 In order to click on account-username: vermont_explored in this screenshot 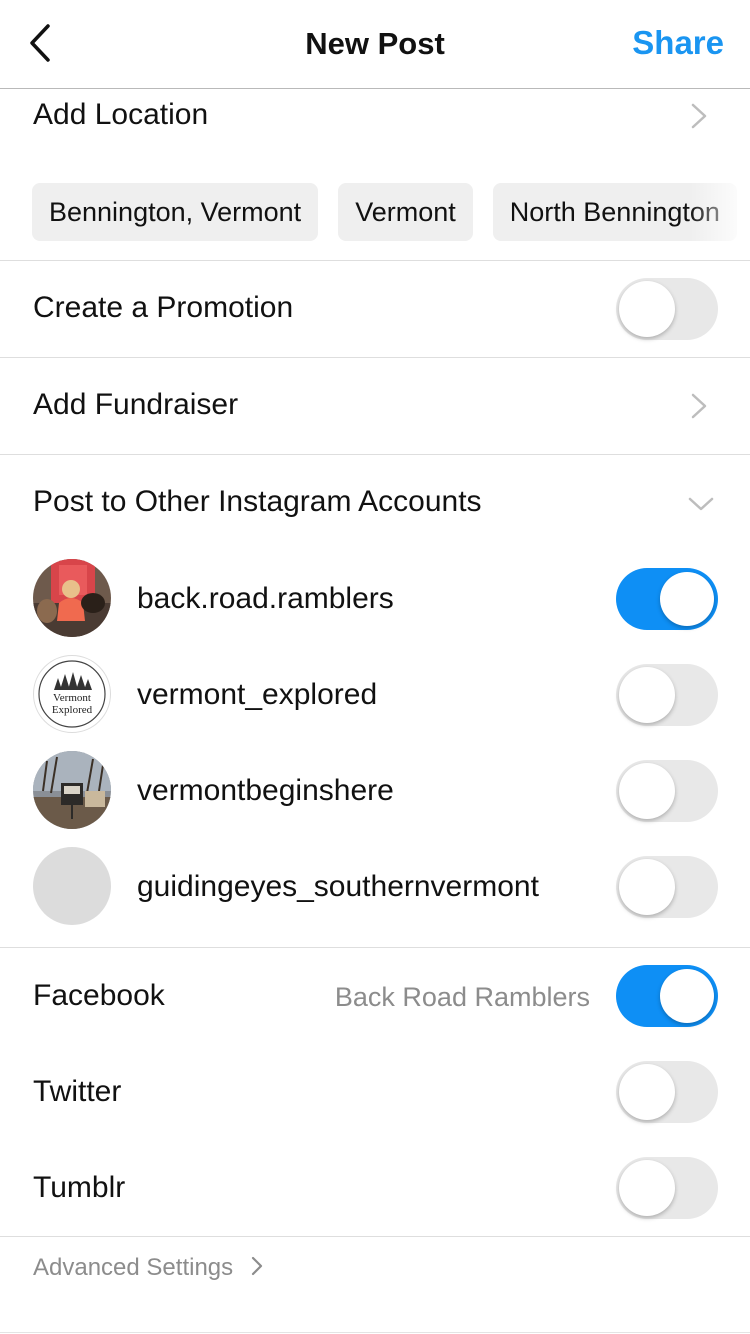, I will do `click(257, 694)`.